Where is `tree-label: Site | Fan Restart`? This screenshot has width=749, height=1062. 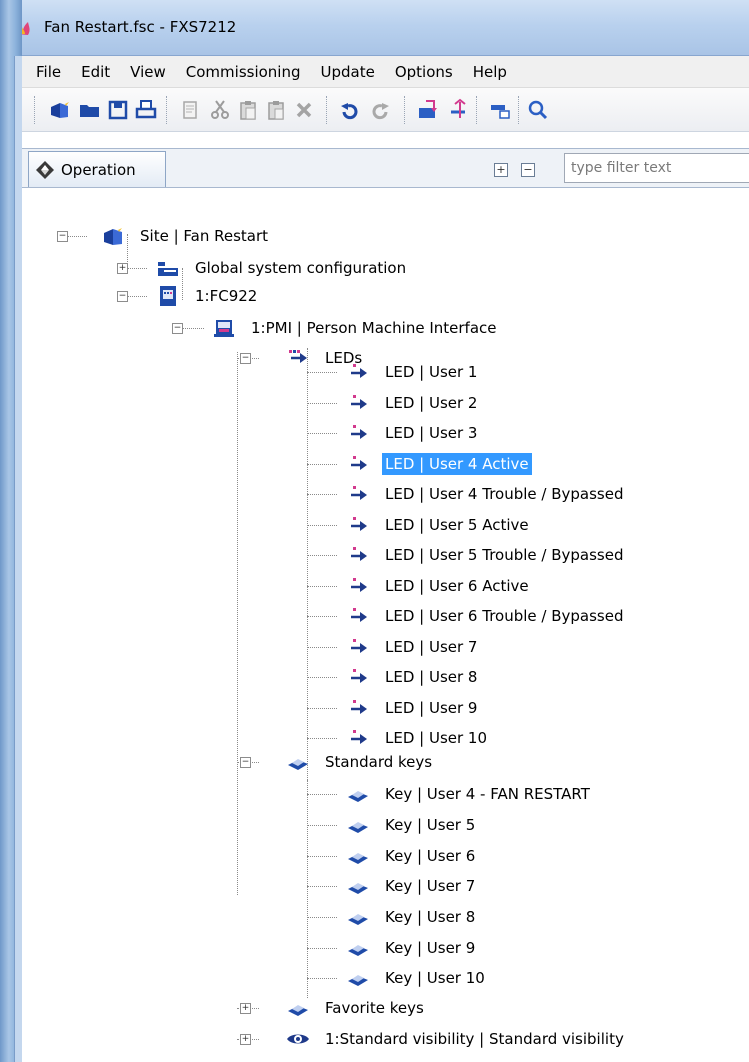
tree-label: Site | Fan Restart is located at coordinates (204, 236).